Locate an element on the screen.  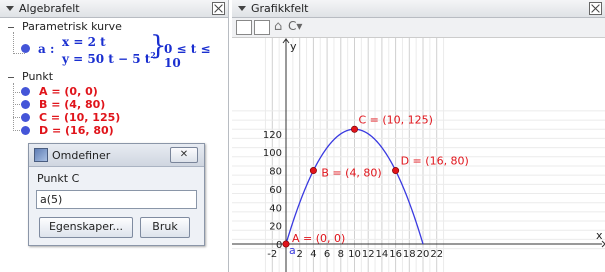
y-tick-label: 40 is located at coordinates (275, 208).